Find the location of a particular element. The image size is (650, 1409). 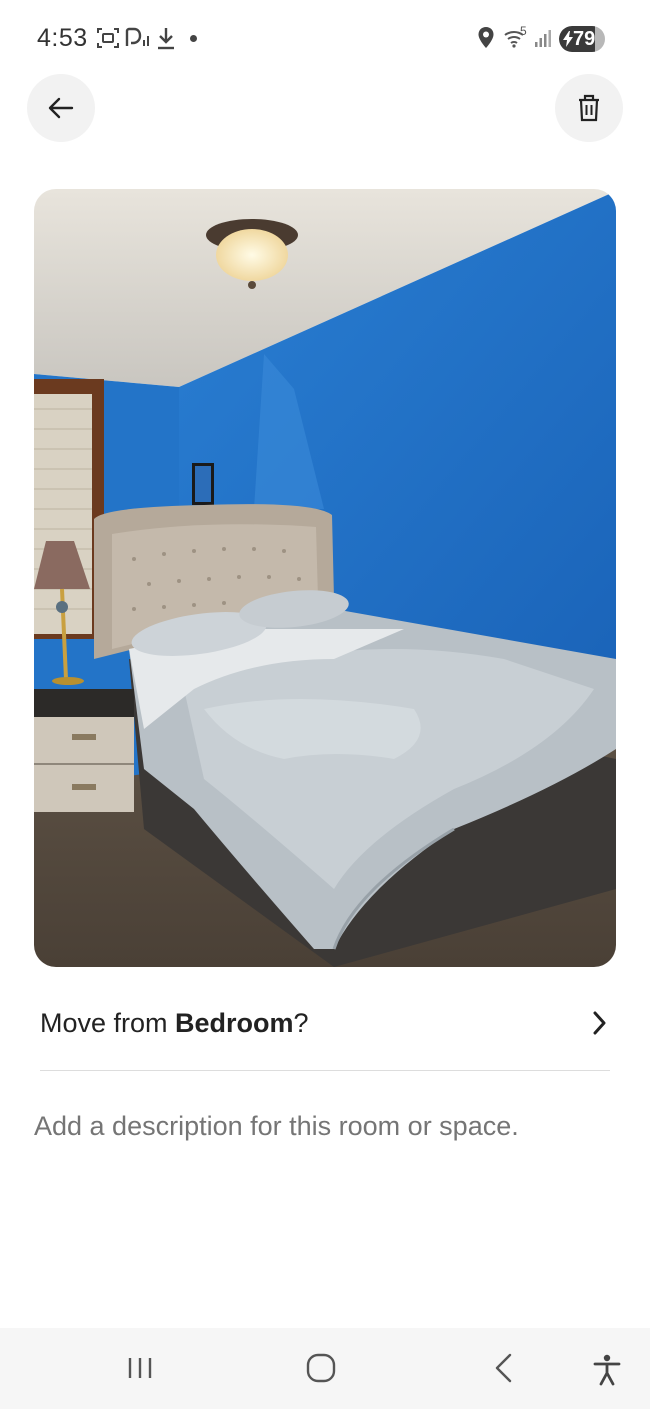

move-from-room-row: Move from Bedroom? is located at coordinates (325, 1026).